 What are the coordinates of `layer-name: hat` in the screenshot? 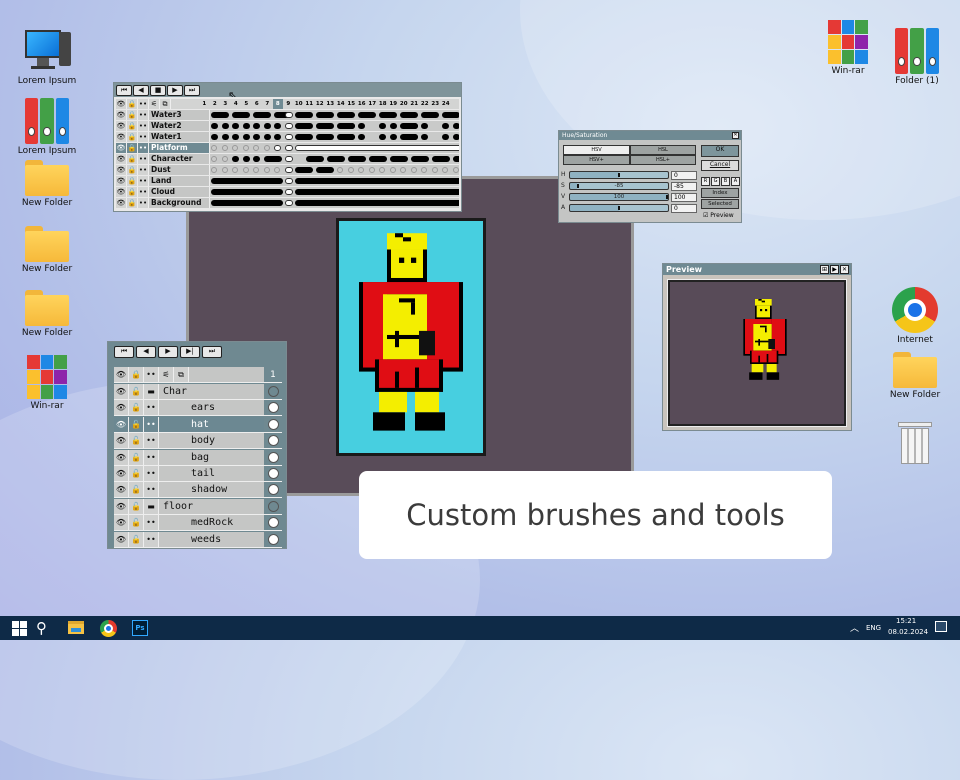 It's located at (211, 424).